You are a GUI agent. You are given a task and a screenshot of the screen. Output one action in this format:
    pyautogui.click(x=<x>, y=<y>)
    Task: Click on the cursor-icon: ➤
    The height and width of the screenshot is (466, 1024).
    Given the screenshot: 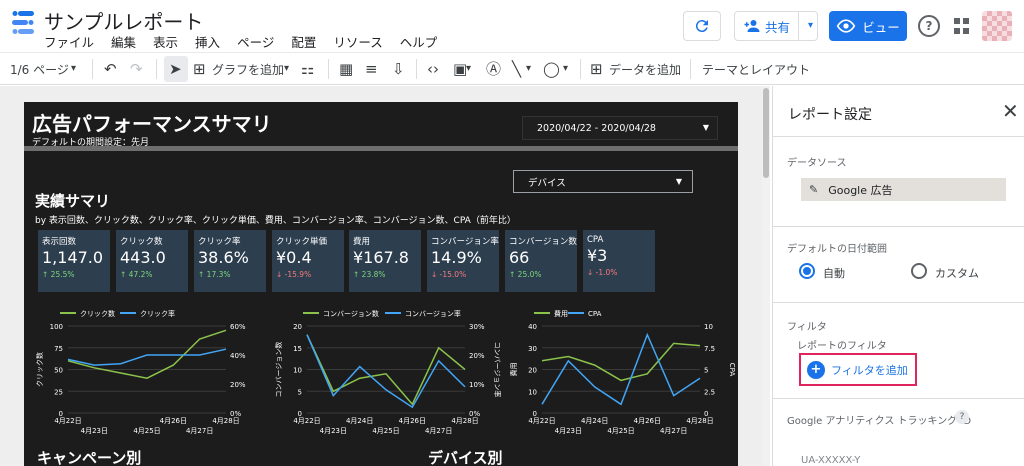 What is the action you would take?
    pyautogui.click(x=175, y=69)
    